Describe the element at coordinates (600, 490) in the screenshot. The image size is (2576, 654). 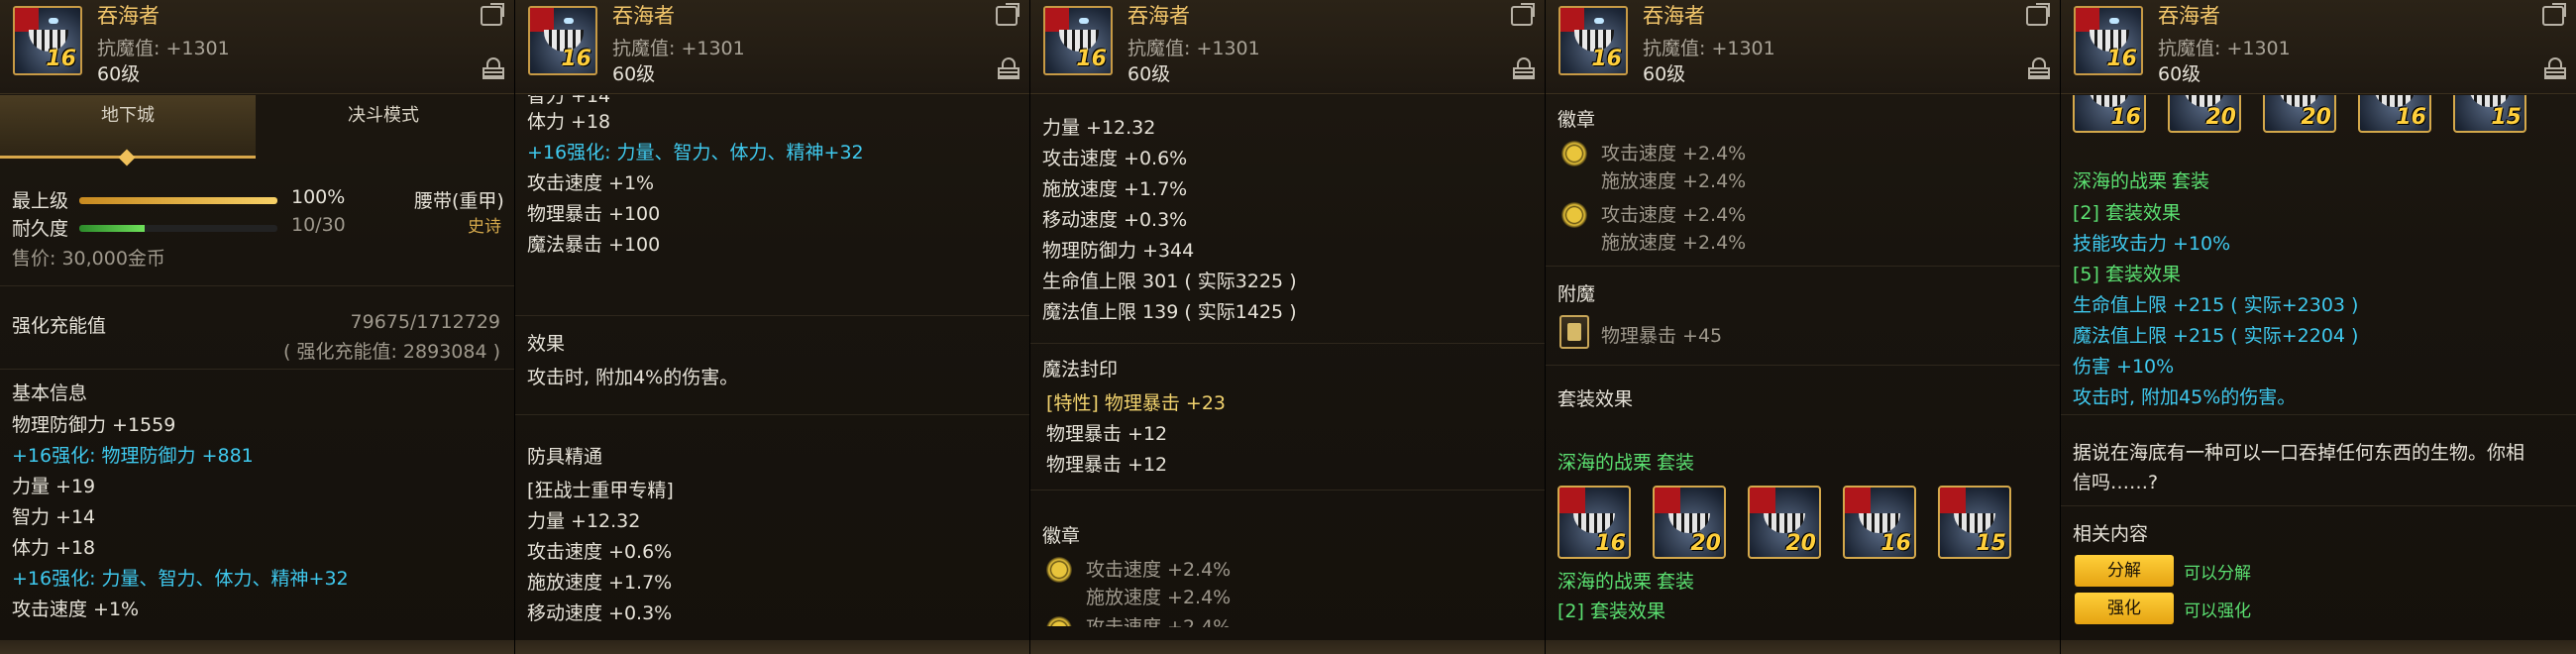
I see `mastery-line: [狂战士重甲专精]` at that location.